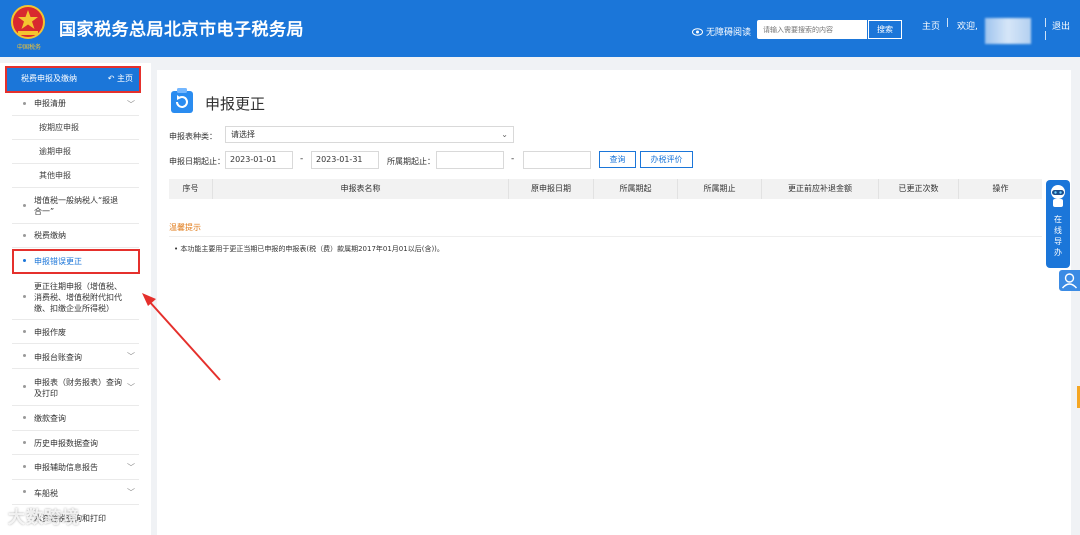 Image resolution: width=1080 pixels, height=535 pixels. What do you see at coordinates (1058, 236) in the screenshot?
I see `online-guide-label: 在线导办` at bounding box center [1058, 236].